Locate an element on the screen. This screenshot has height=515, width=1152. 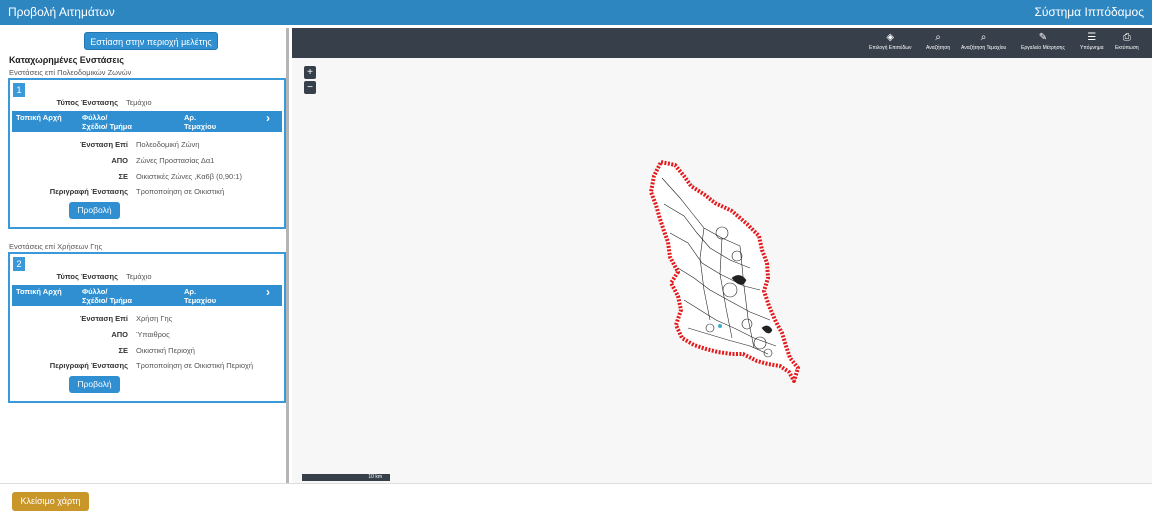
highlight-marker is located at coordinates (720, 326).